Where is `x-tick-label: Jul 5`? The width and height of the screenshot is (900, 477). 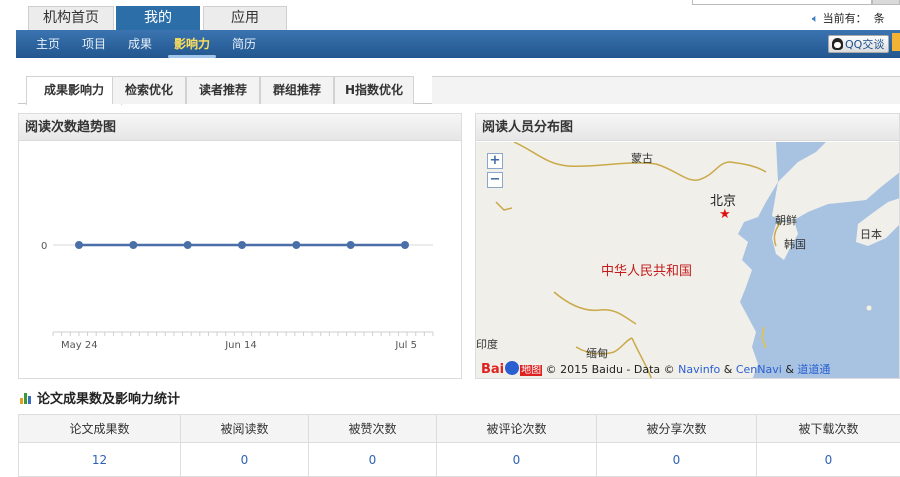 x-tick-label: Jul 5 is located at coordinates (405, 345).